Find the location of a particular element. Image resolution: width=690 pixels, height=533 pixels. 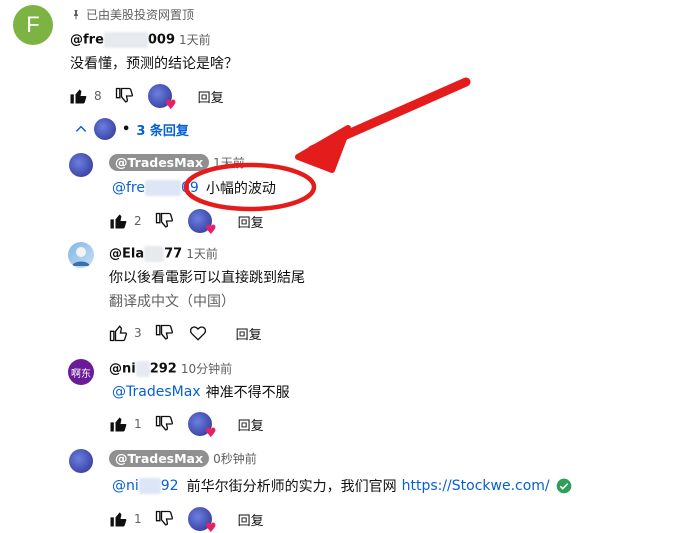

reply-header: @TradesMax 1天前 is located at coordinates (177, 162).